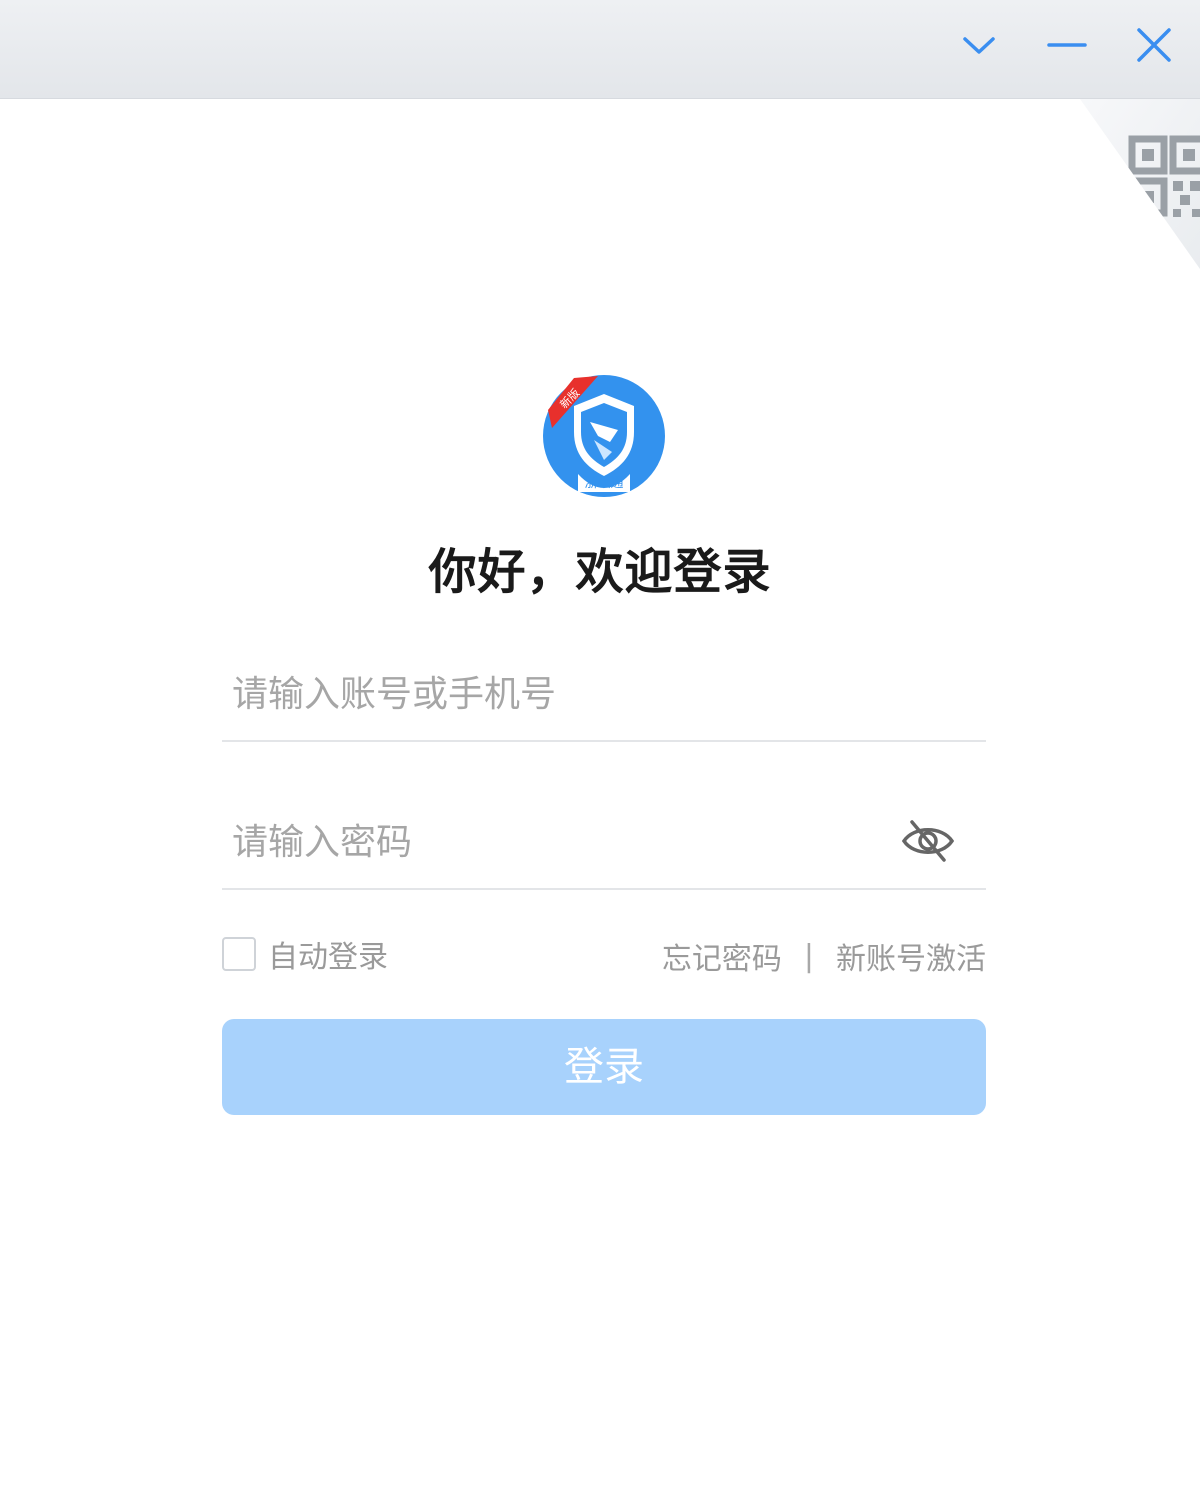 Image resolution: width=1200 pixels, height=1485 pixels. What do you see at coordinates (328, 957) in the screenshot?
I see `auto-login-label: 自动登录` at bounding box center [328, 957].